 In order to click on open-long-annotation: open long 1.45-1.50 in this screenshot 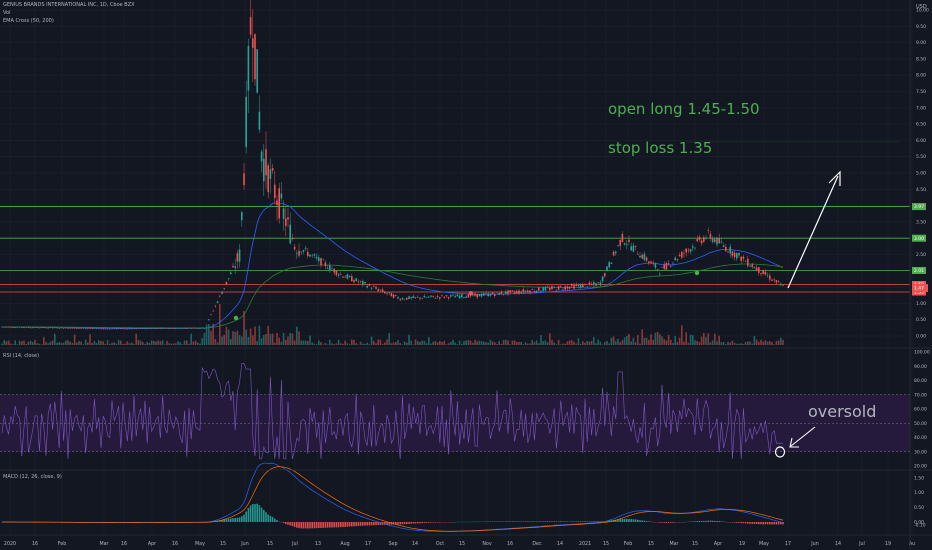, I will do `click(684, 109)`.